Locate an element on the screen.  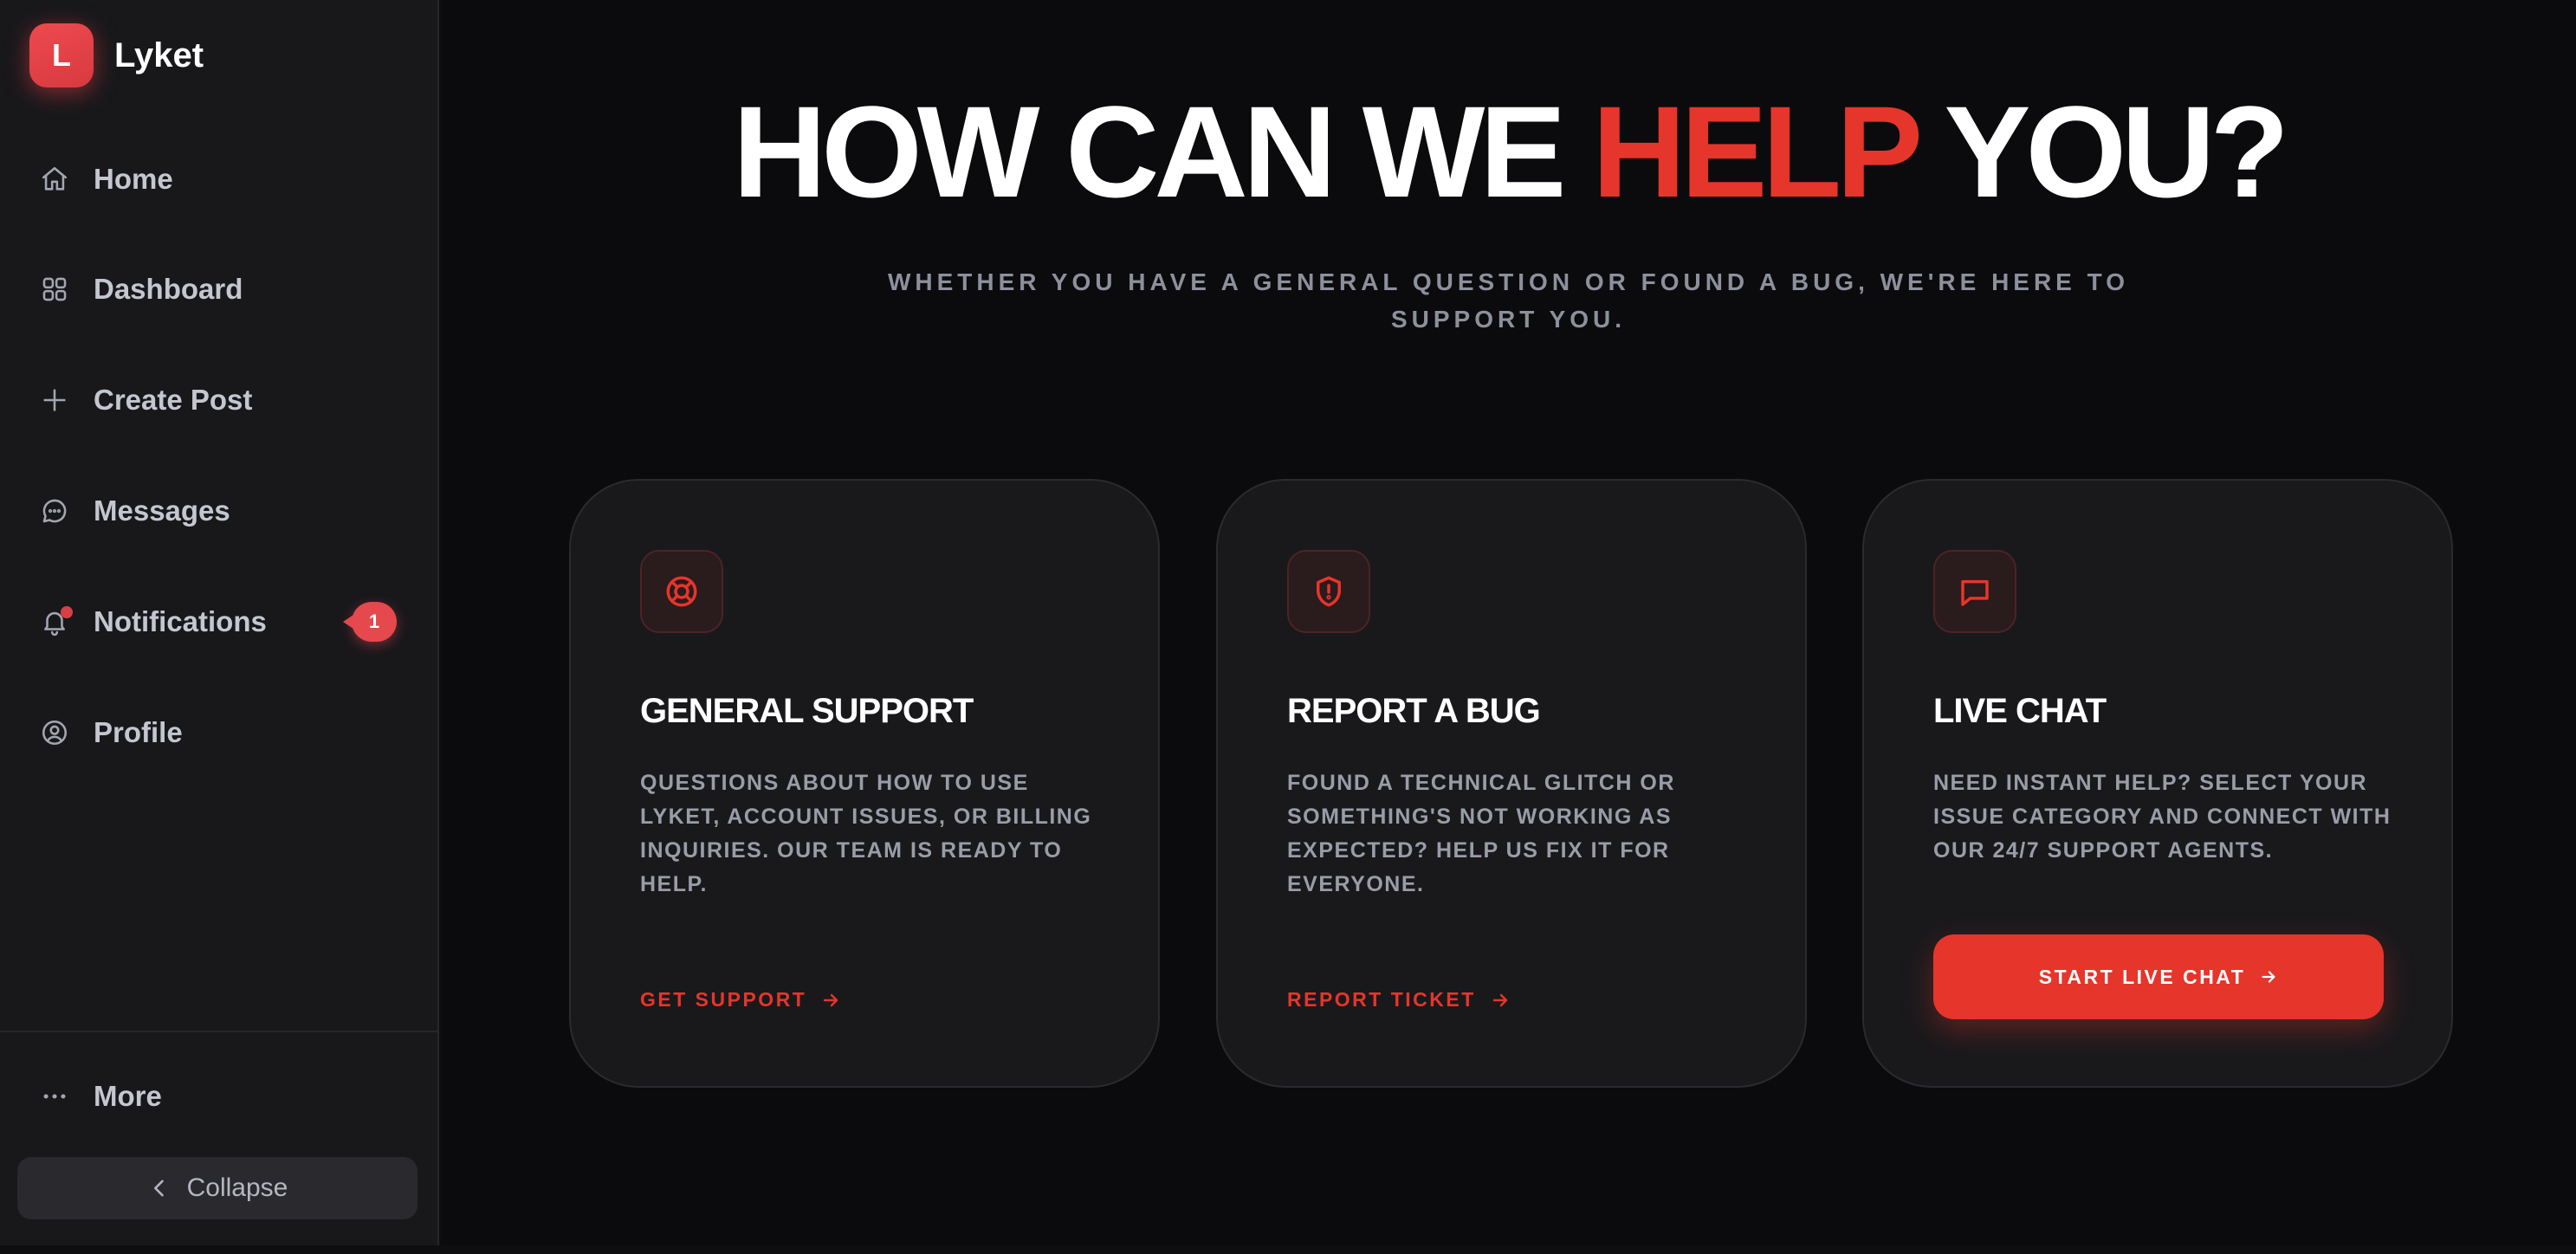
collapse-button: Collapse is located at coordinates (217, 1188).